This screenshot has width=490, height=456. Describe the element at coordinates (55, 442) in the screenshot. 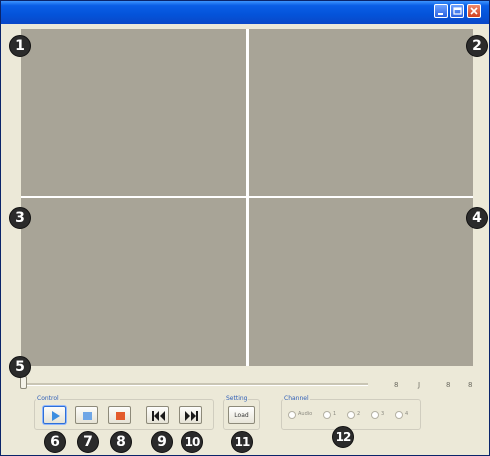

I see `callout-6: 6` at that location.